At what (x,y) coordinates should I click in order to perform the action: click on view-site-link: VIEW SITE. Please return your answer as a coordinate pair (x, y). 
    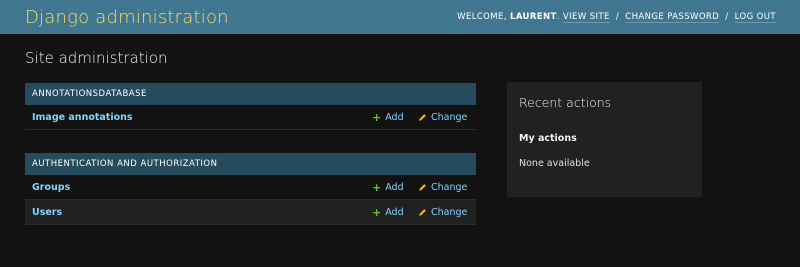
    Looking at the image, I should click on (586, 17).